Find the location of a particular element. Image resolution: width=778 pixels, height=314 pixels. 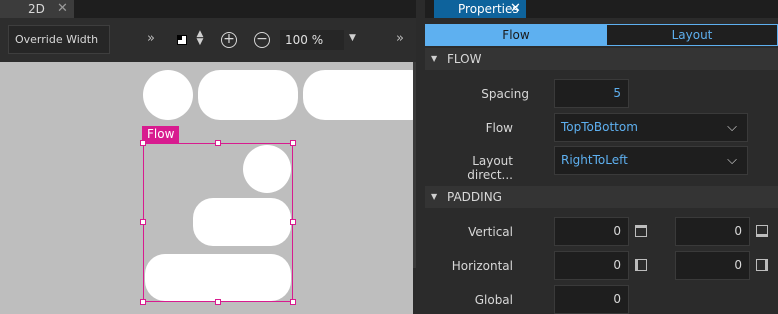

override-width-button: Override Width is located at coordinates (59, 39).